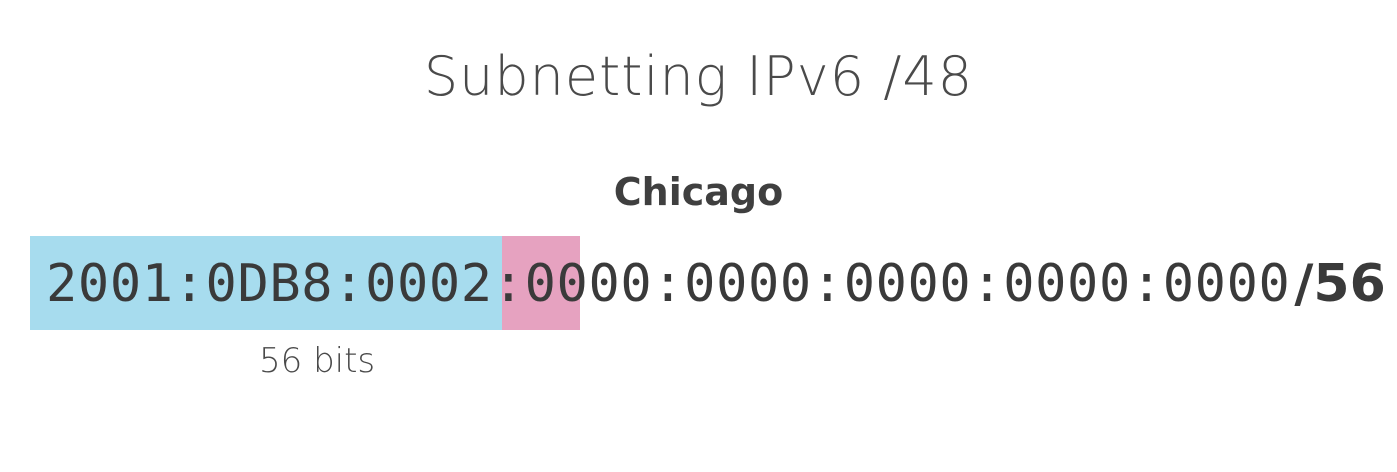 This screenshot has width=1397, height=472. What do you see at coordinates (1340, 284) in the screenshot?
I see `prefix-length: /56` at bounding box center [1340, 284].